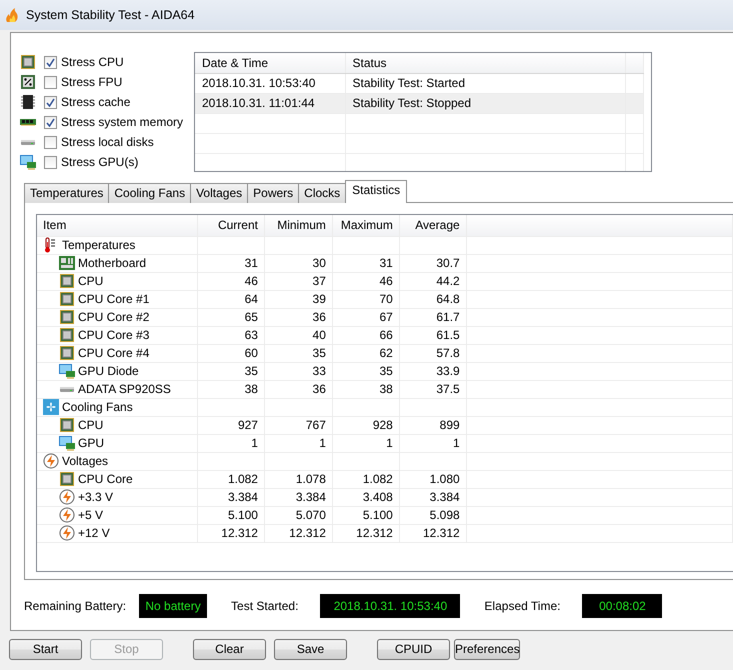 Image resolution: width=733 pixels, height=670 pixels. Describe the element at coordinates (150, 193) in the screenshot. I see `tab: Cooling Fans` at that location.